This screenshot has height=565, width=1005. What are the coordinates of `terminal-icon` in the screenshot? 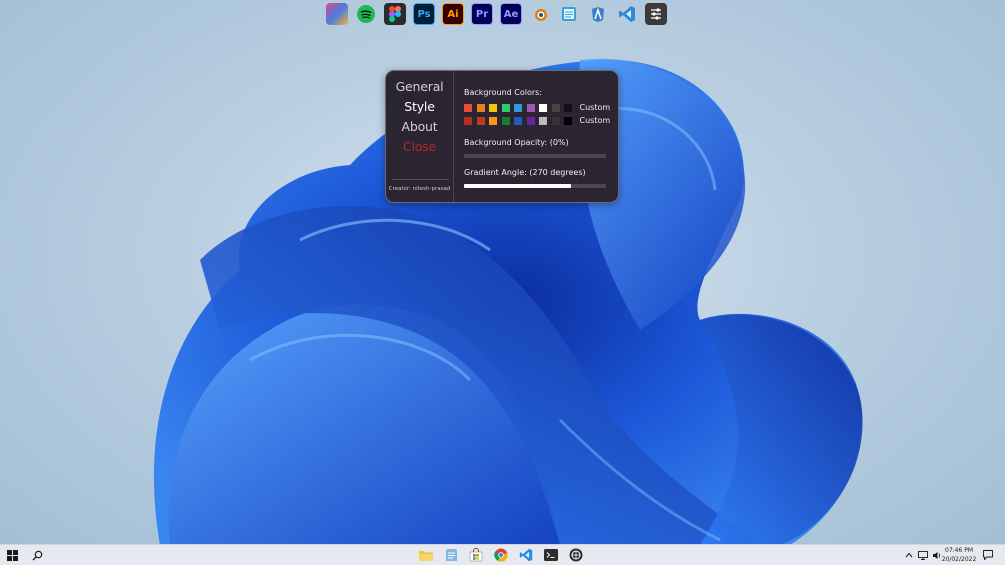 It's located at (551, 555).